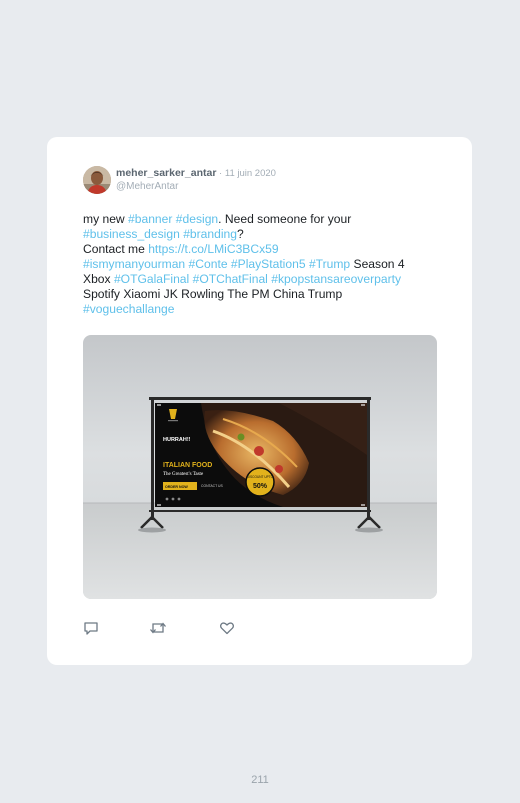 This screenshot has height=803, width=520. I want to click on text-segment: . Need someone for your, so click(285, 219).